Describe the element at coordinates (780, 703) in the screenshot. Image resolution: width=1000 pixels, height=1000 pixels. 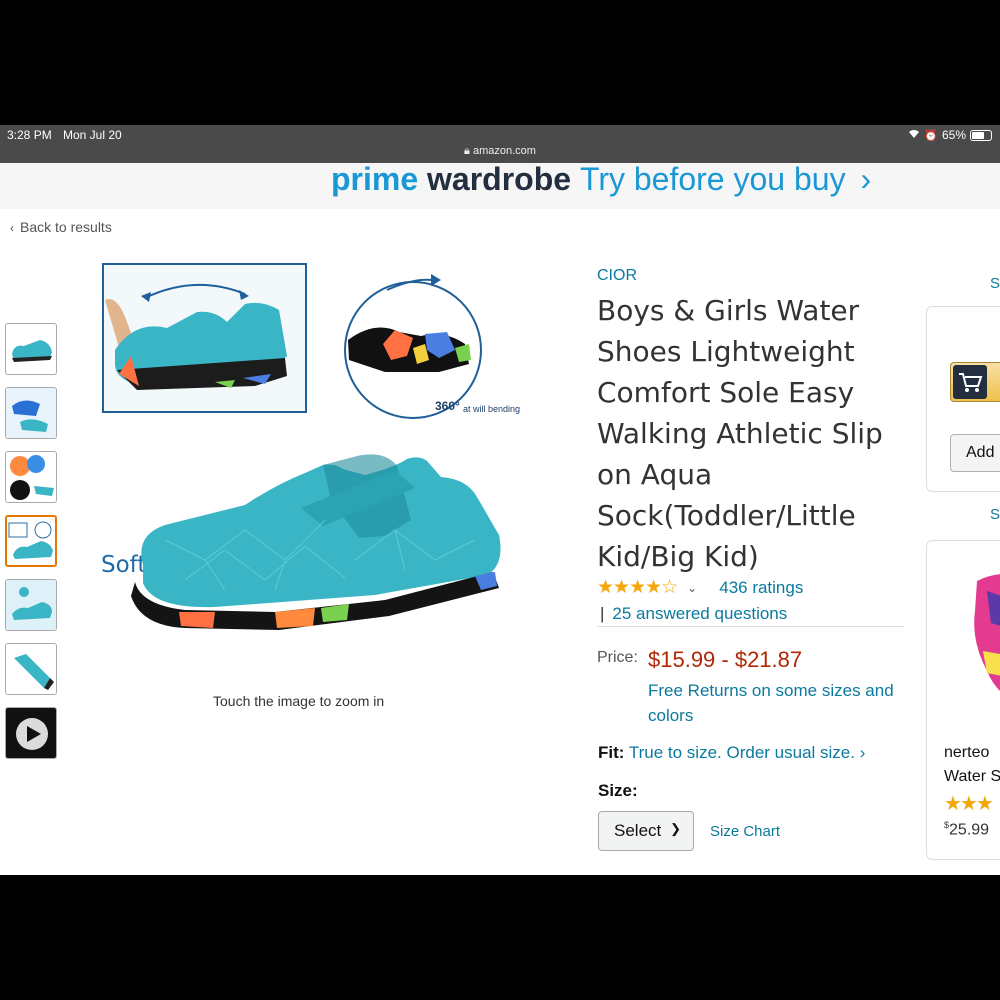
I see `free-returns-link: Free Returns on some sizes and colors` at that location.